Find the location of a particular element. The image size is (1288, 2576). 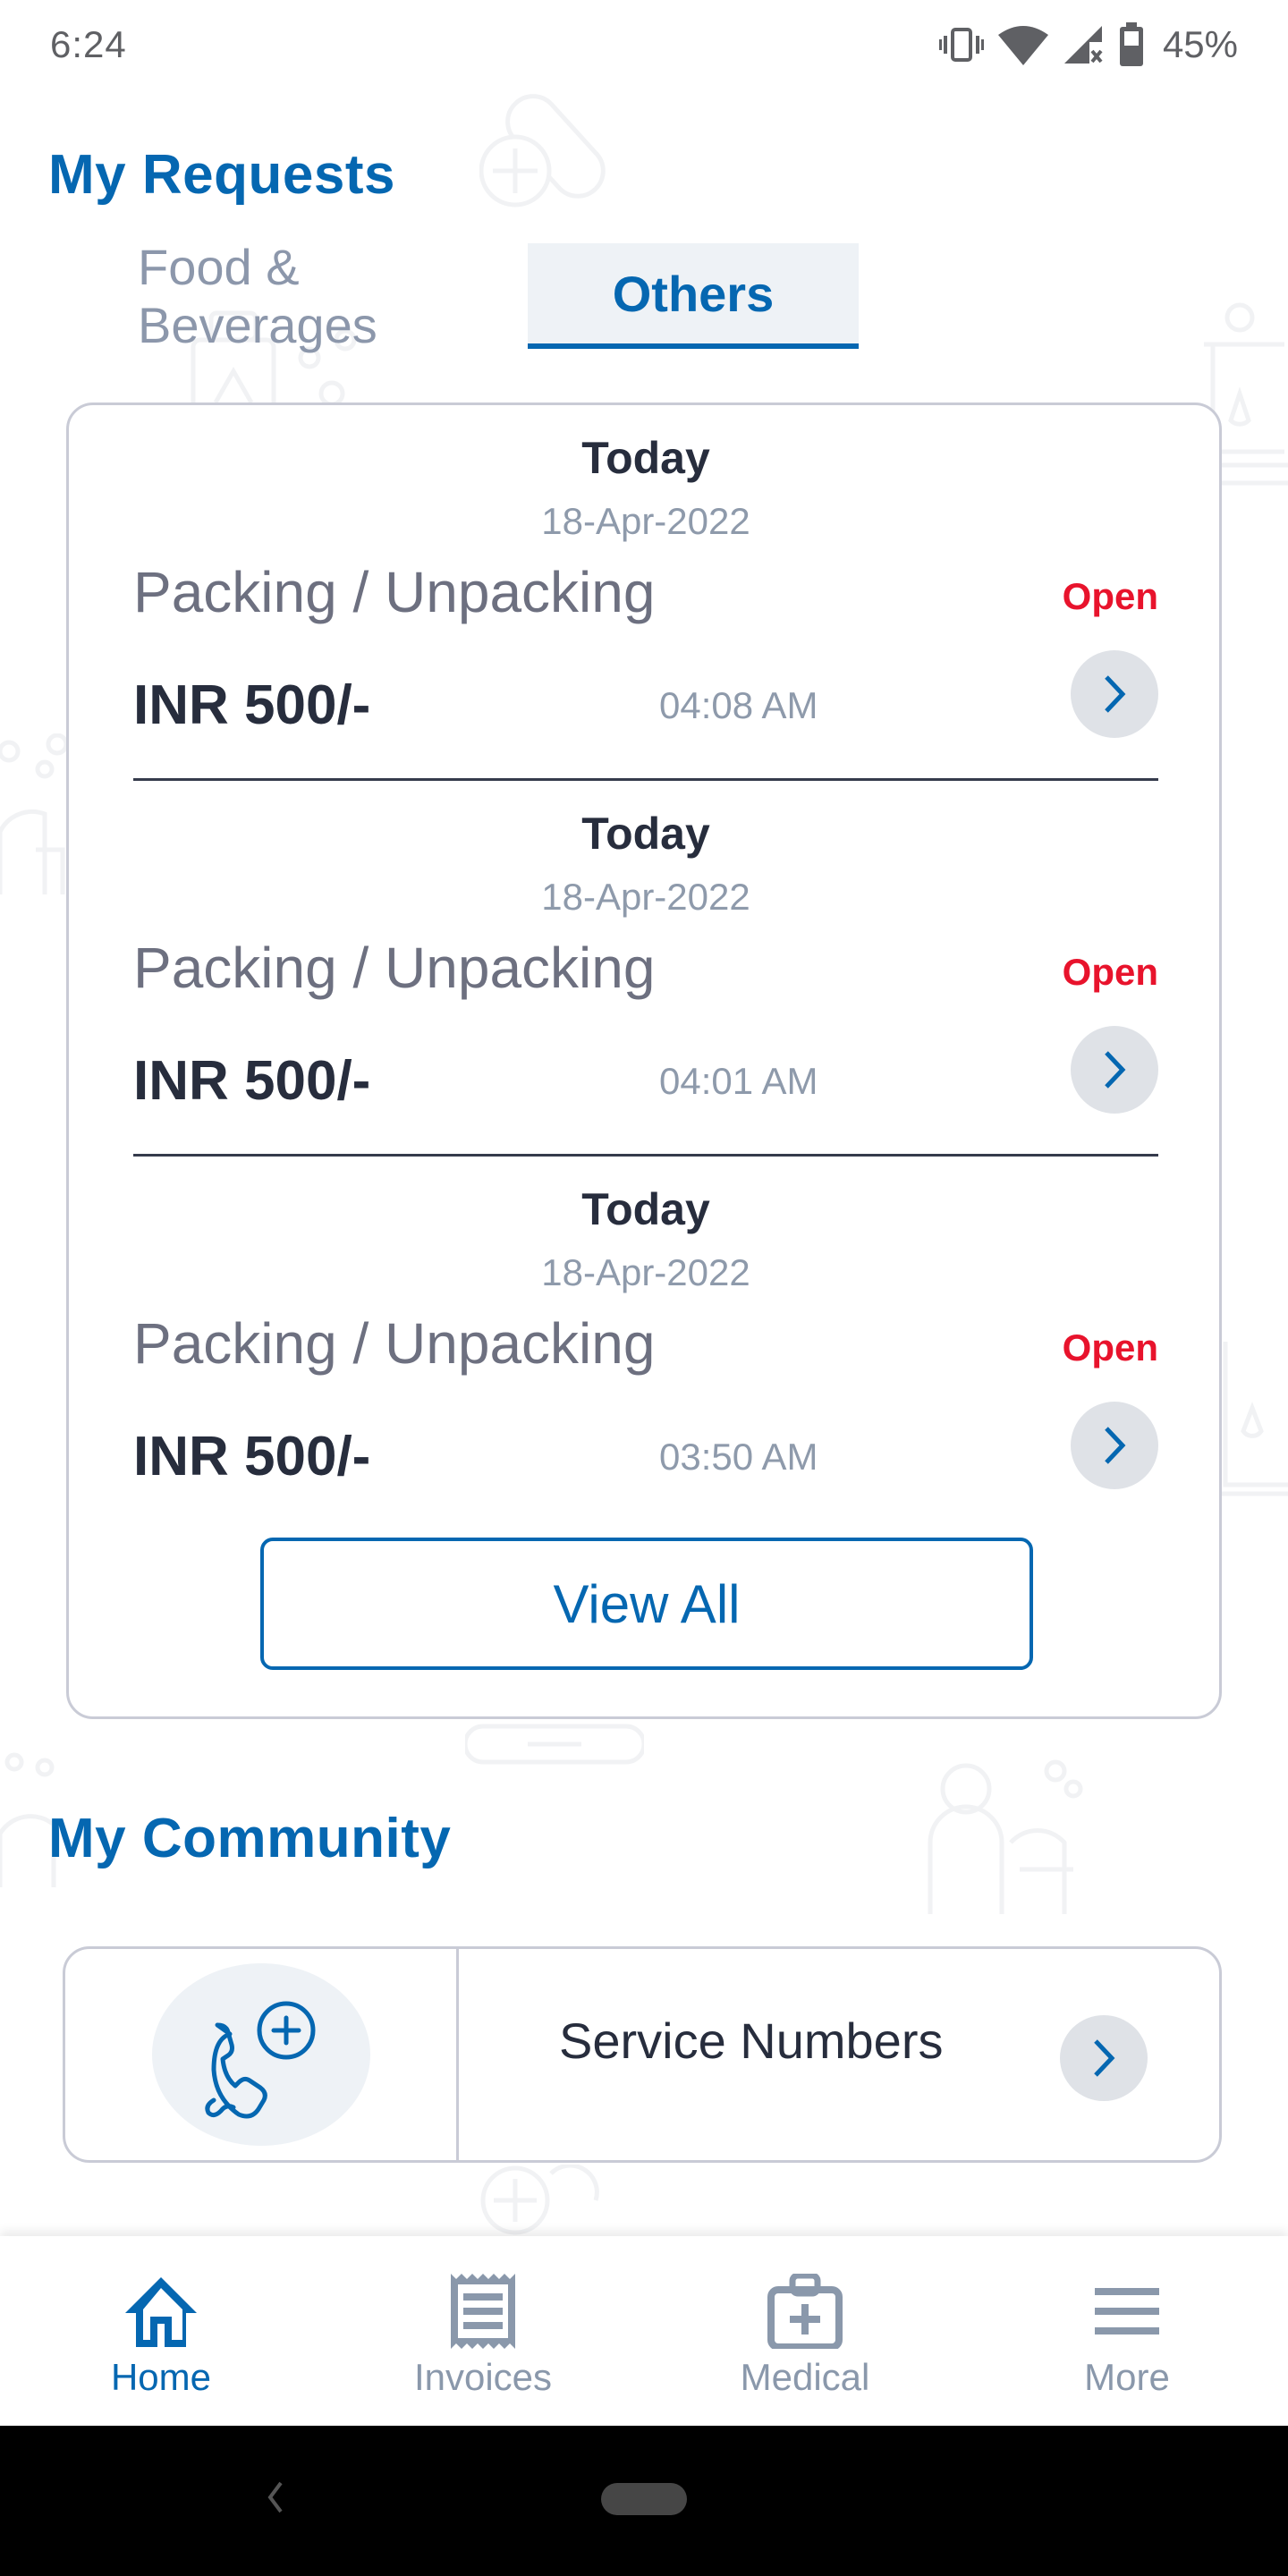

service-numbers-chevron-button is located at coordinates (1104, 2058).